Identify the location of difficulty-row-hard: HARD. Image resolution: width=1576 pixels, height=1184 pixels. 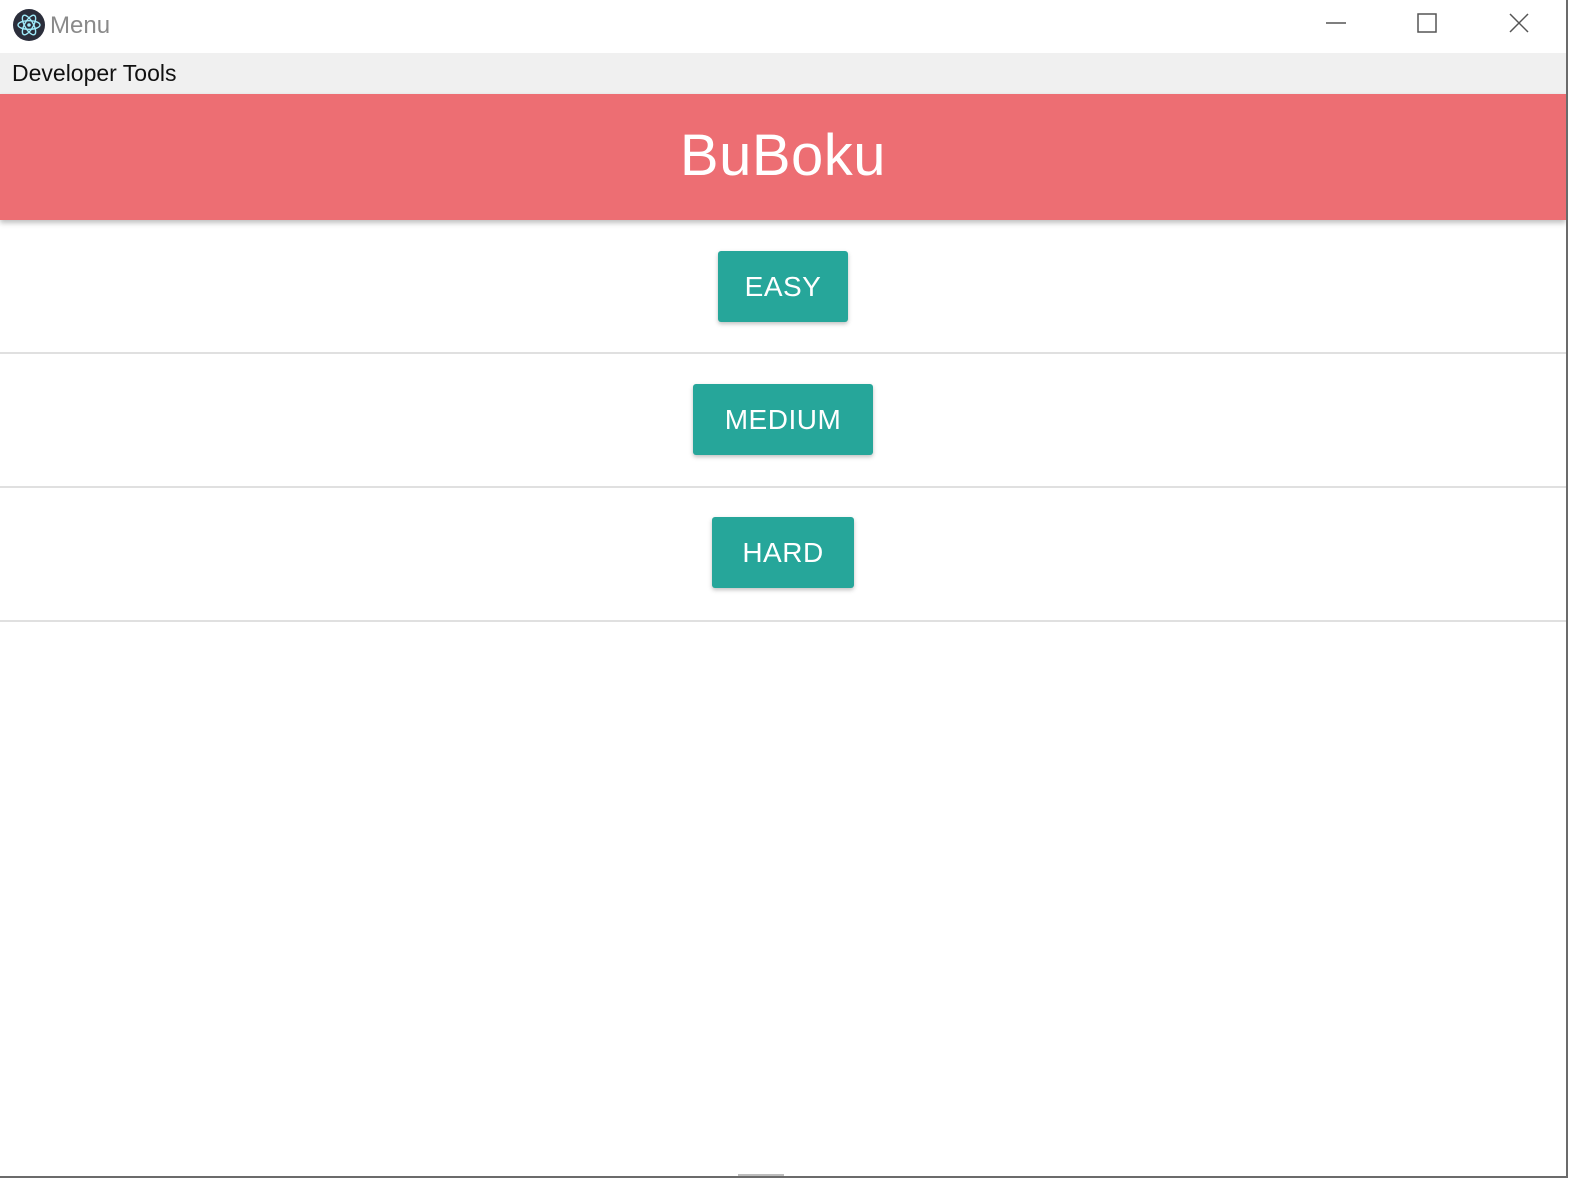
(783, 555).